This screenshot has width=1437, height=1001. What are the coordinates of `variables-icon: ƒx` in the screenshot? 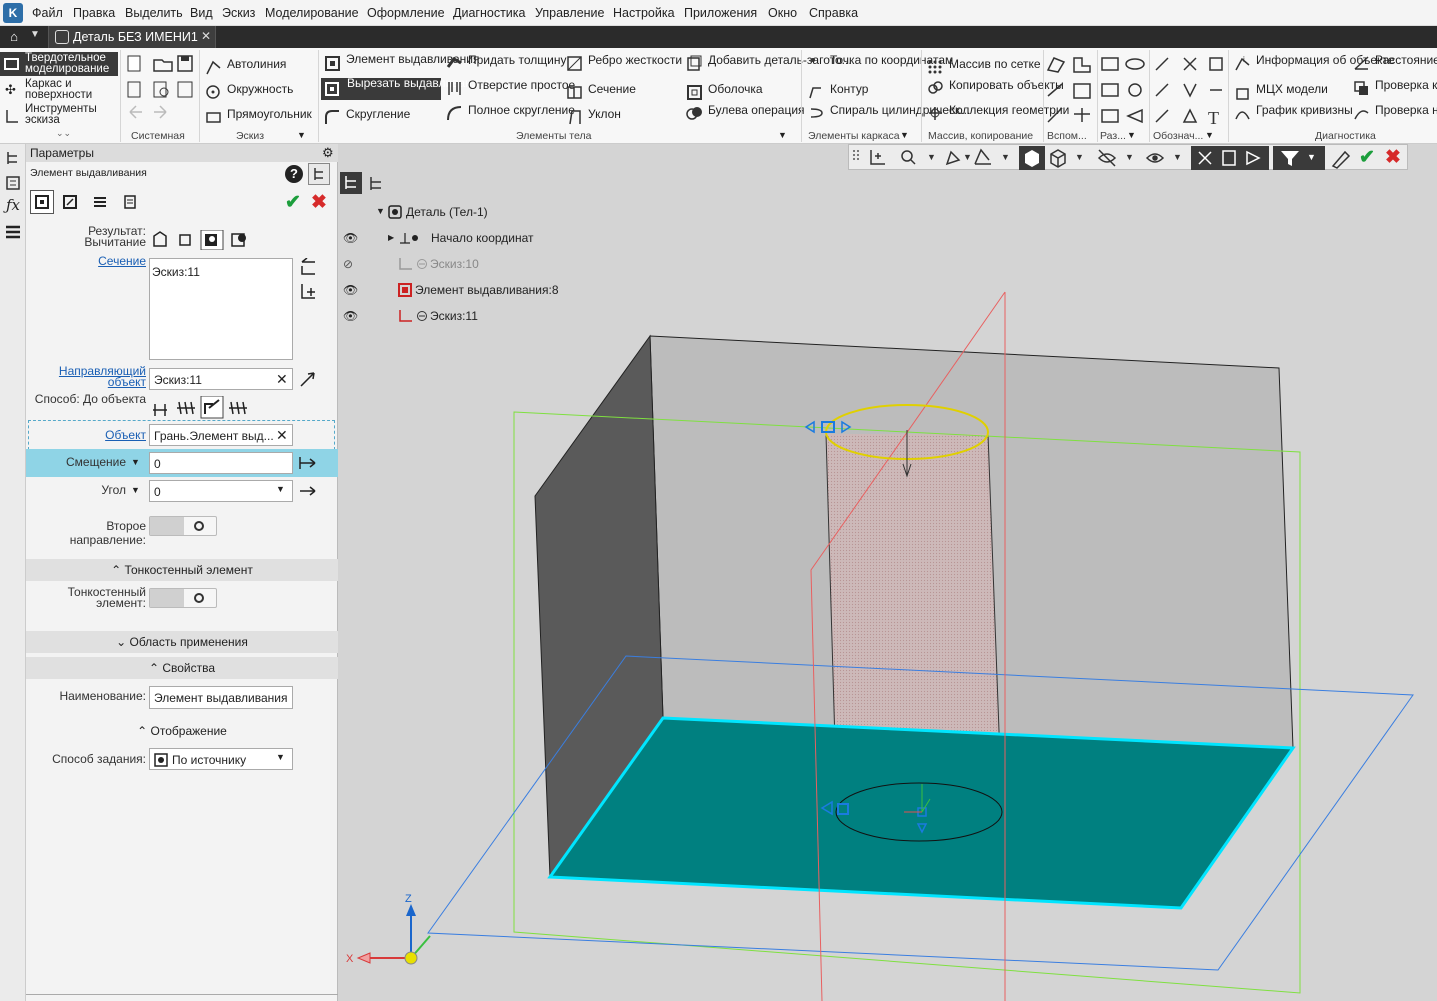 It's located at (13, 205).